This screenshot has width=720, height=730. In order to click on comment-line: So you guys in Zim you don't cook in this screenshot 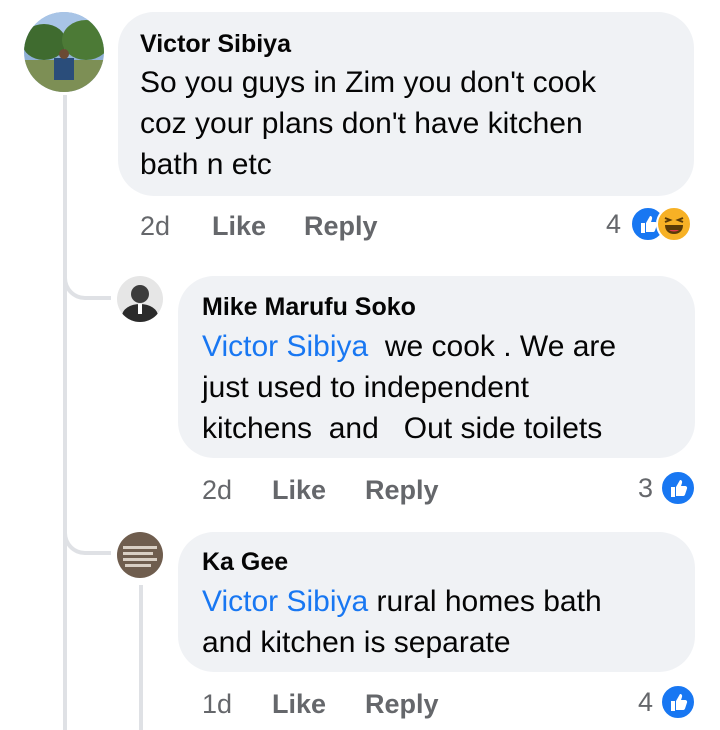, I will do `click(368, 82)`.